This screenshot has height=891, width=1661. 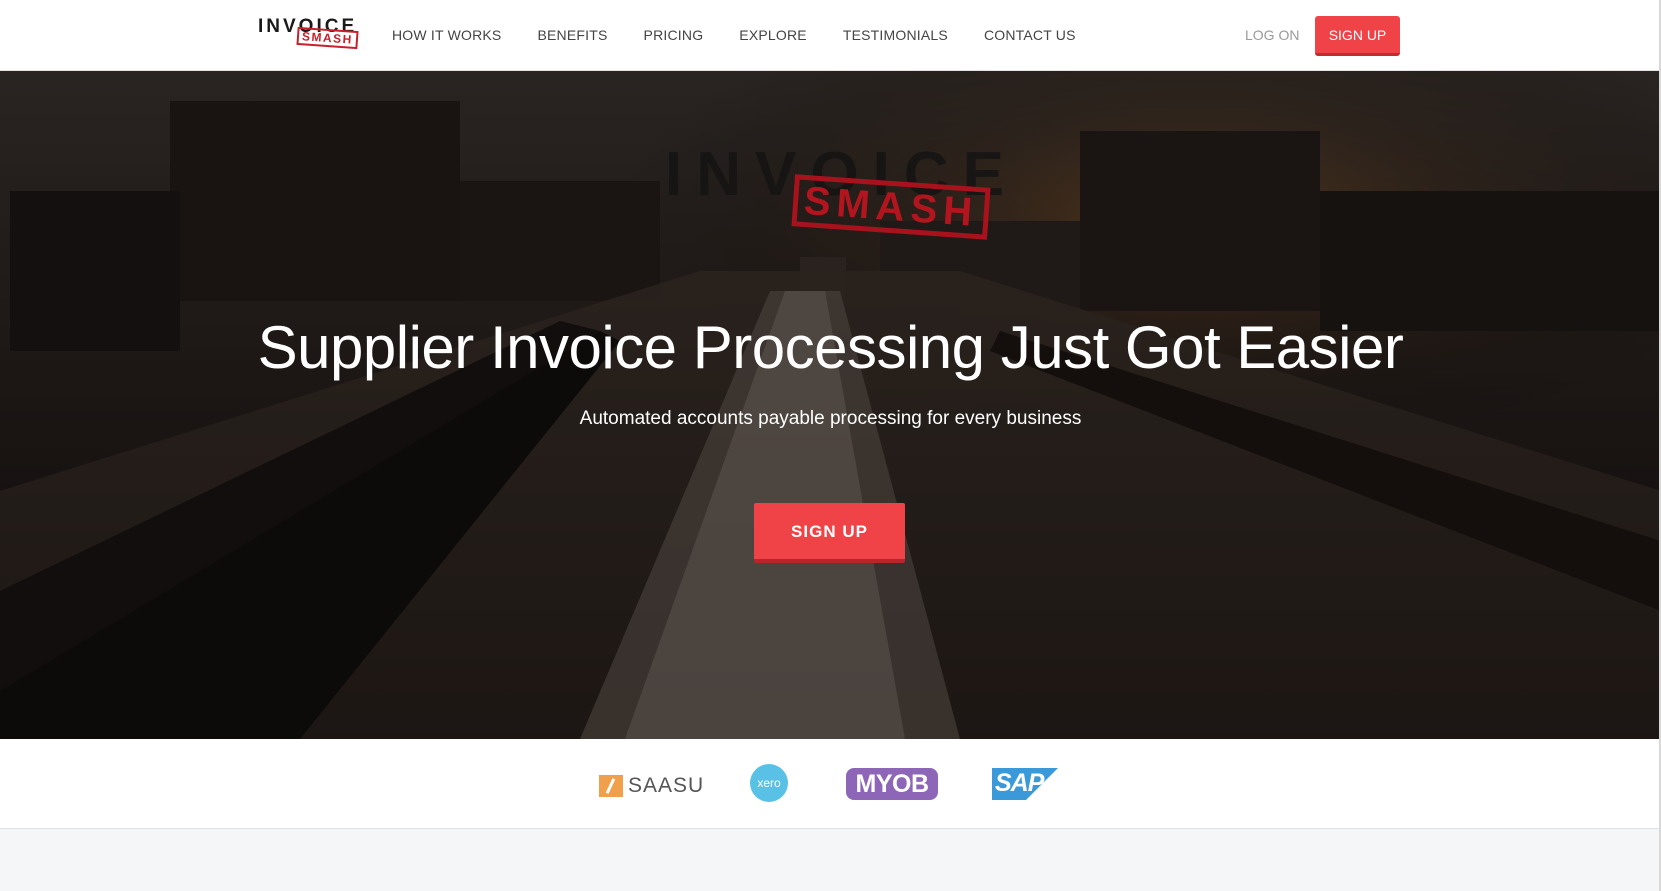 I want to click on saasu-wordmark: SAASU, so click(x=666, y=785).